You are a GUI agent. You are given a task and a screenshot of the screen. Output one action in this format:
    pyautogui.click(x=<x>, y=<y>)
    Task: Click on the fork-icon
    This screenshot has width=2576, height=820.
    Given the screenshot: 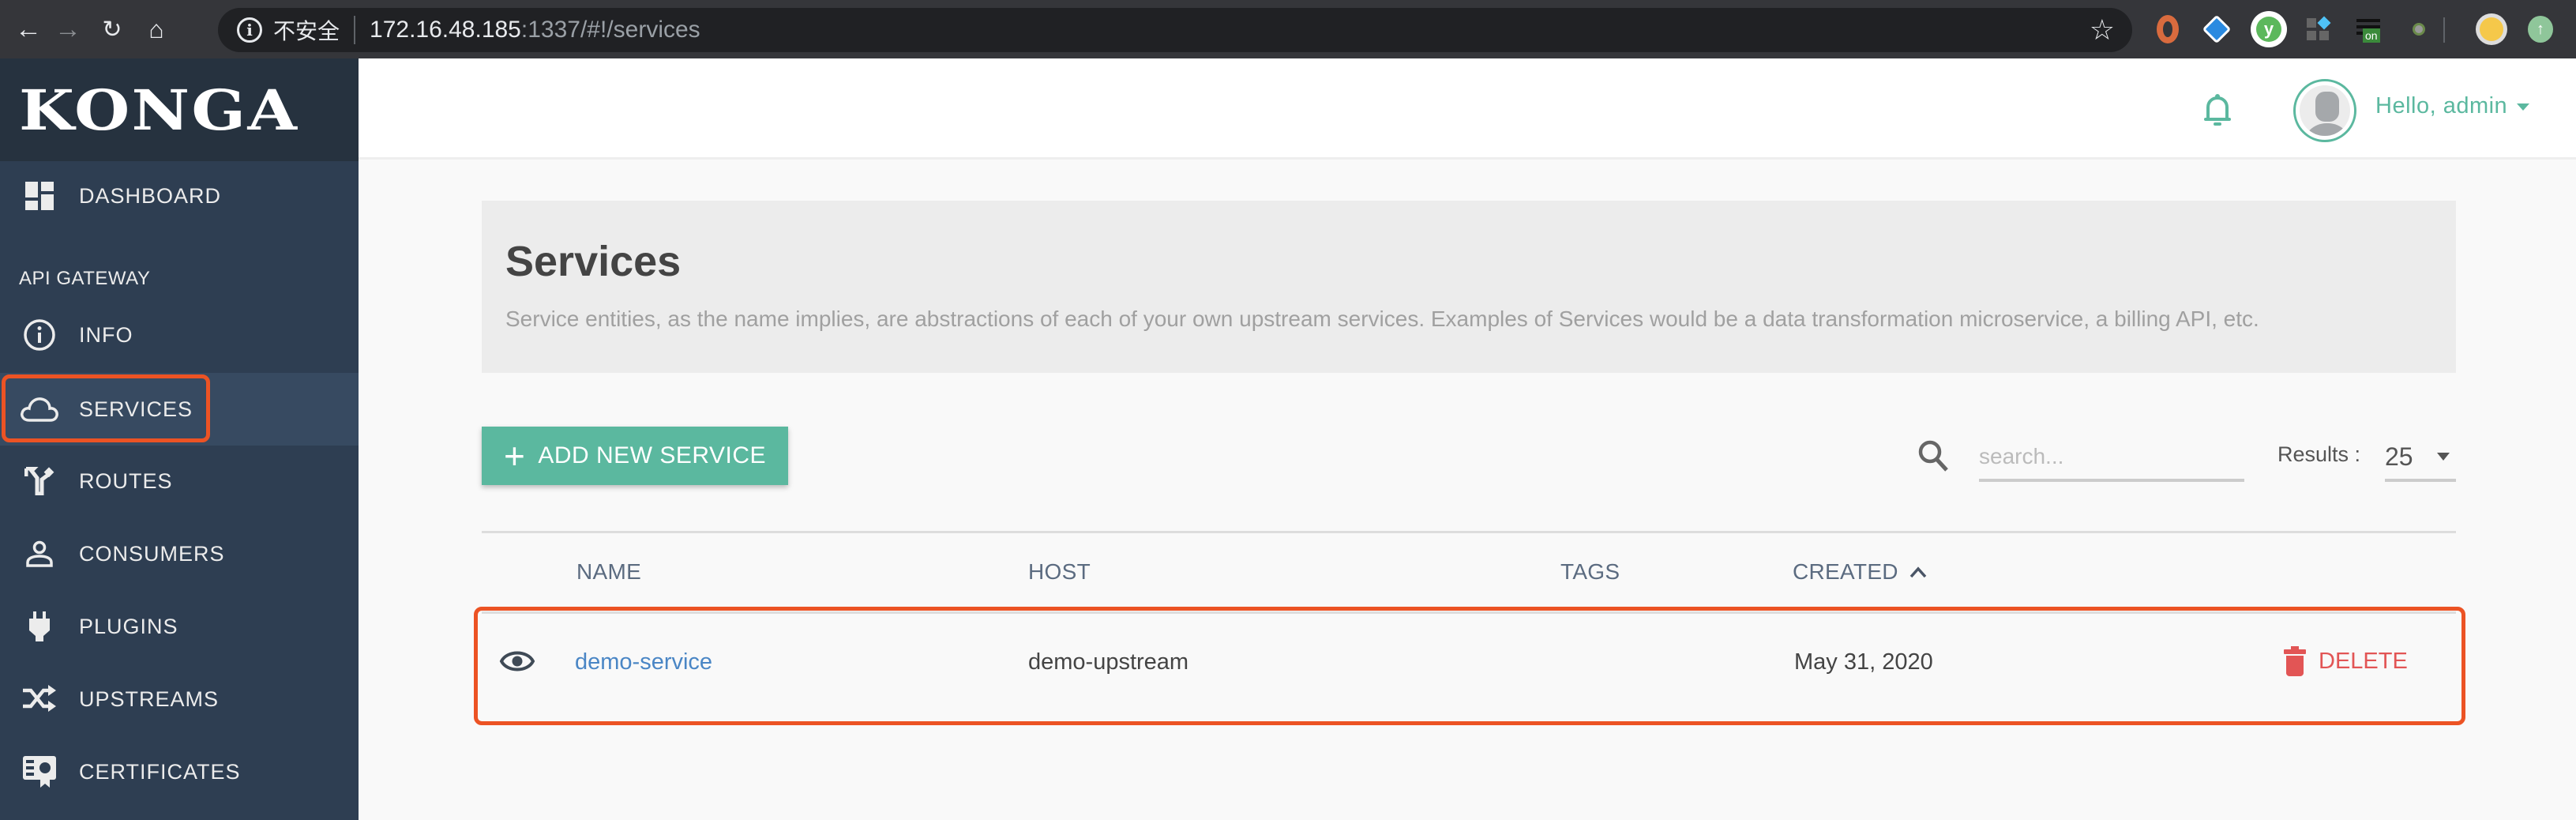 What is the action you would take?
    pyautogui.click(x=39, y=481)
    